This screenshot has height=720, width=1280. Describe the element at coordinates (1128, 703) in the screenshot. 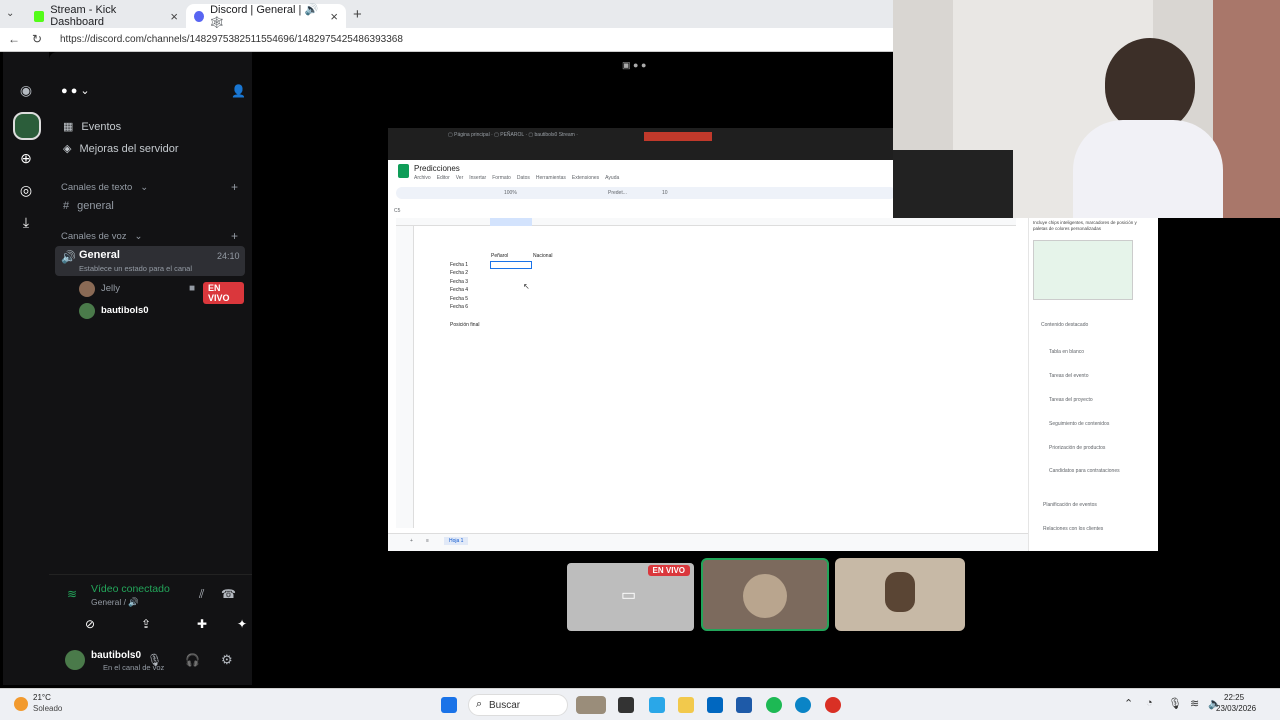

I see `tray-chevron-icon: ⌃` at that location.